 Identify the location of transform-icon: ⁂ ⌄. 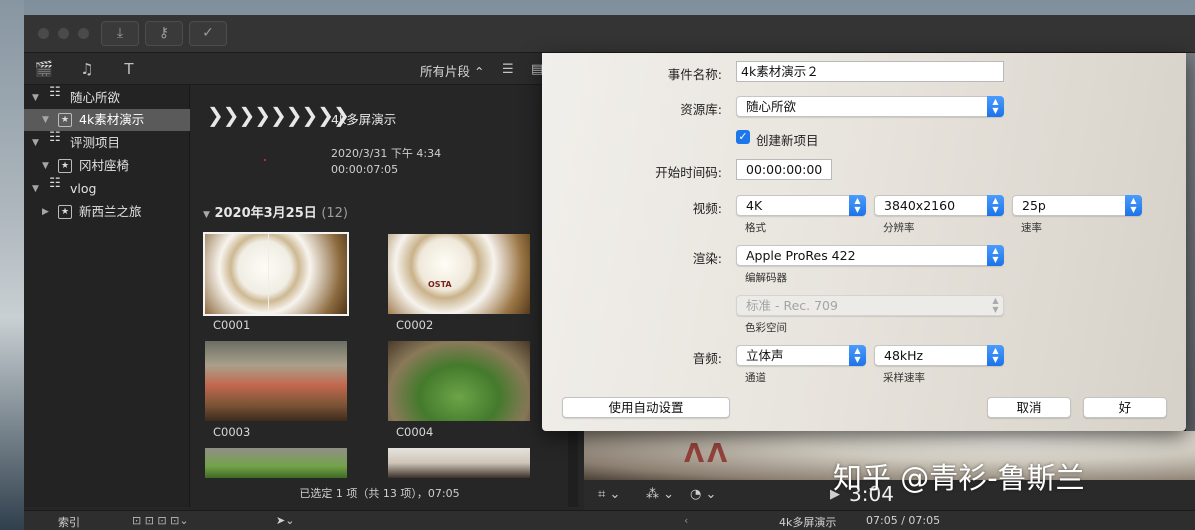
(660, 494).